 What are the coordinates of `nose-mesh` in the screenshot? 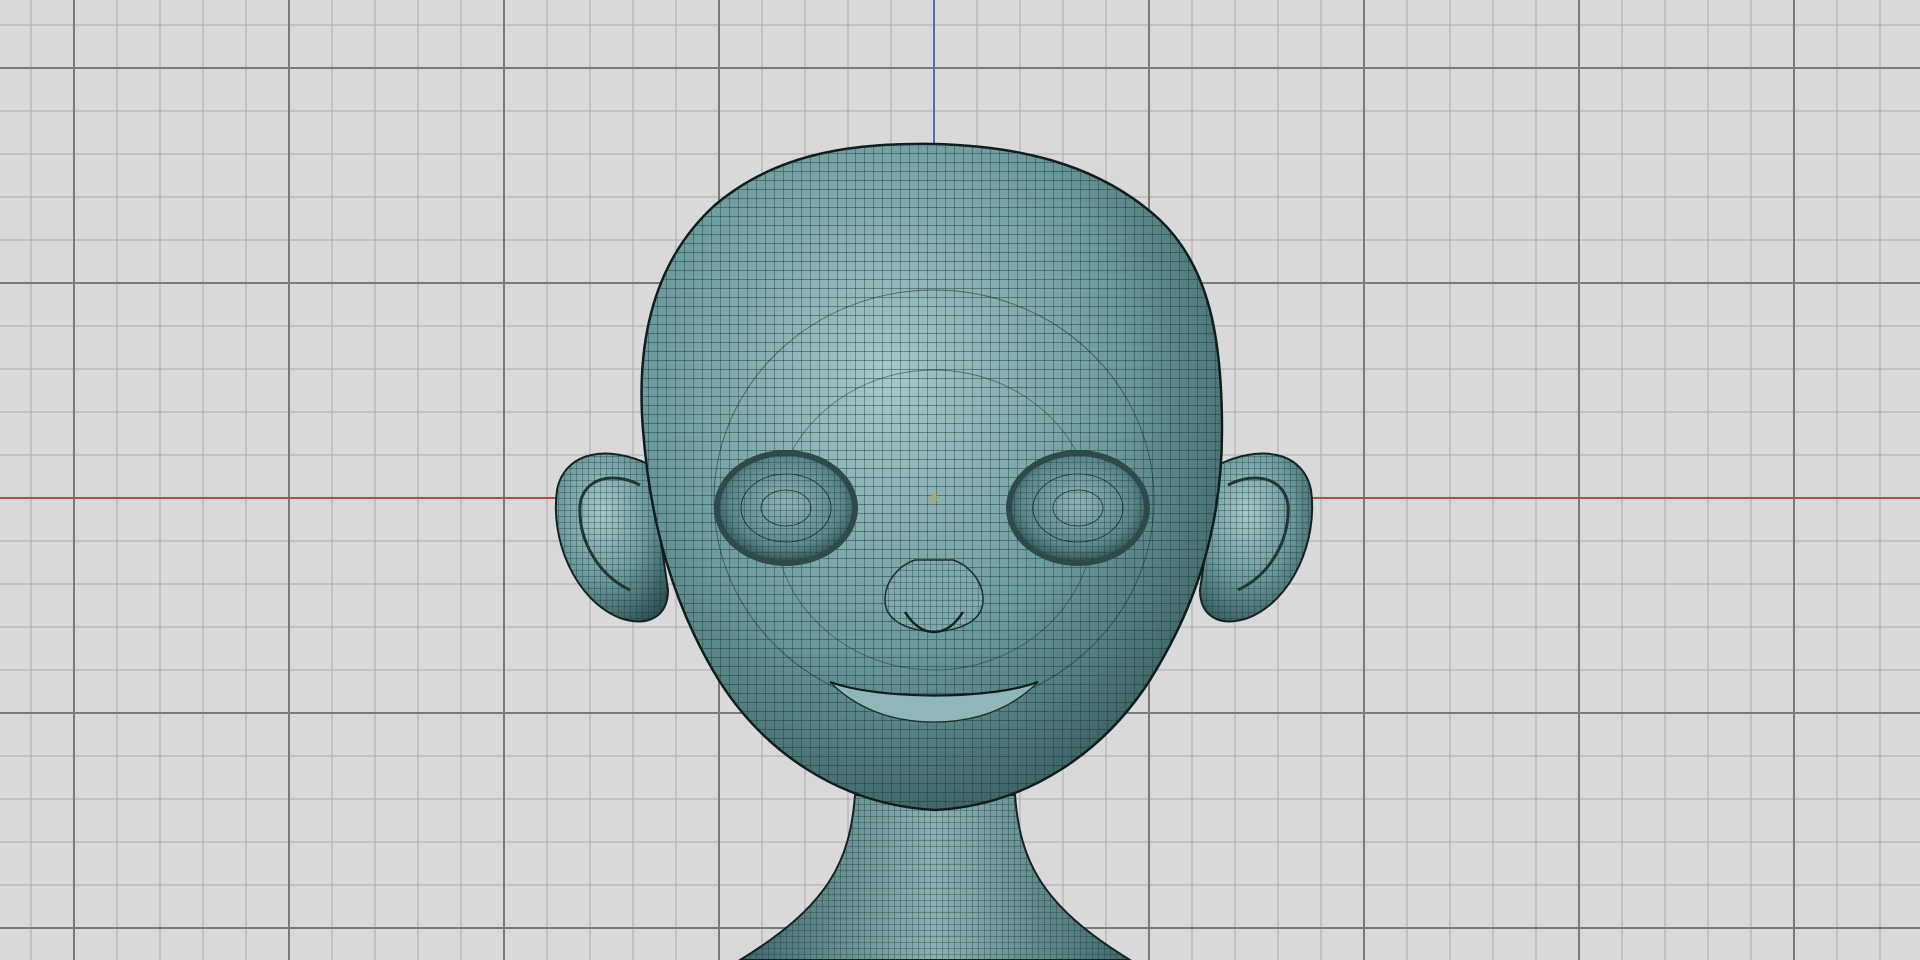 It's located at (934, 596).